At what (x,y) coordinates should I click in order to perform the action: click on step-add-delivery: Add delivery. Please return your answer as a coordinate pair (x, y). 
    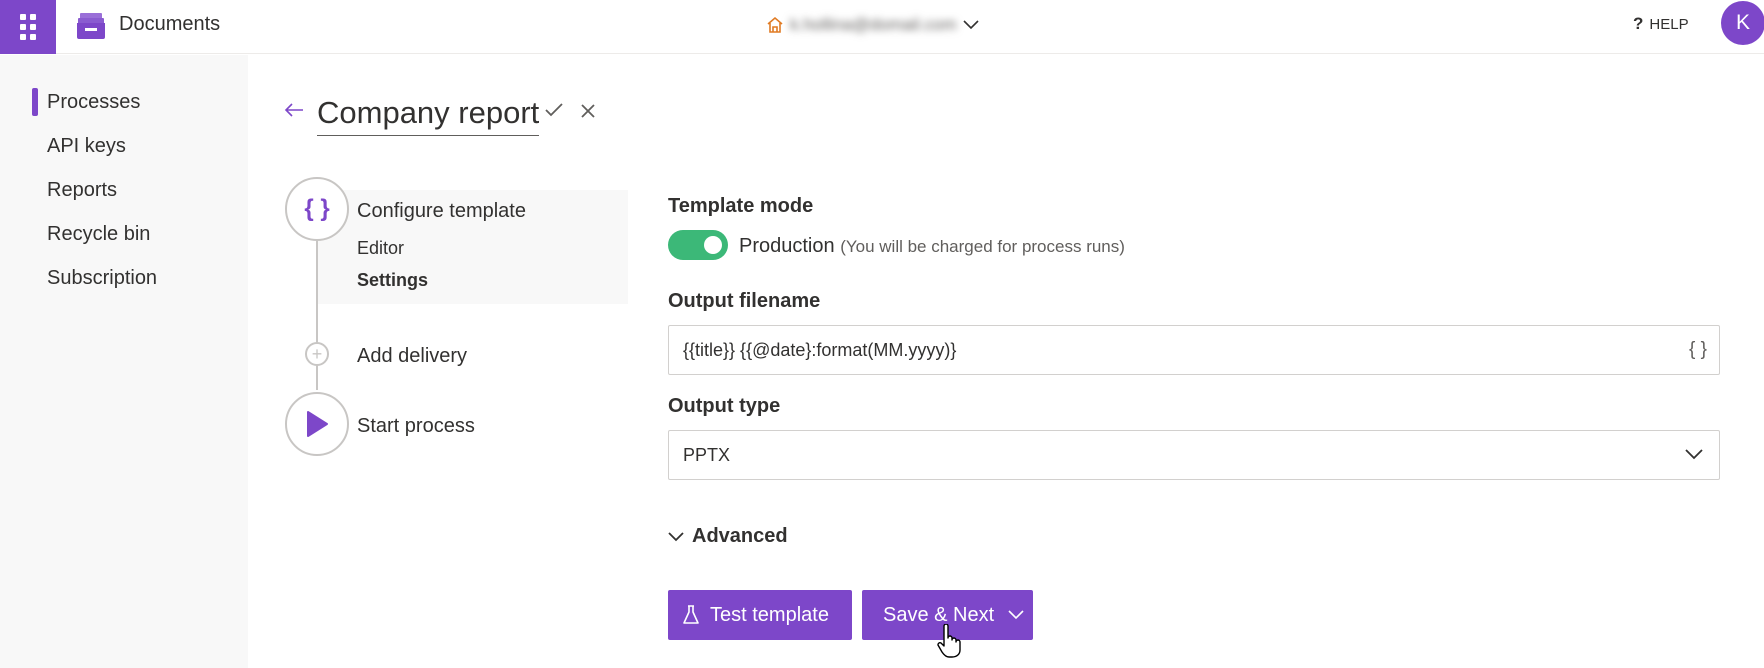
    Looking at the image, I should click on (412, 356).